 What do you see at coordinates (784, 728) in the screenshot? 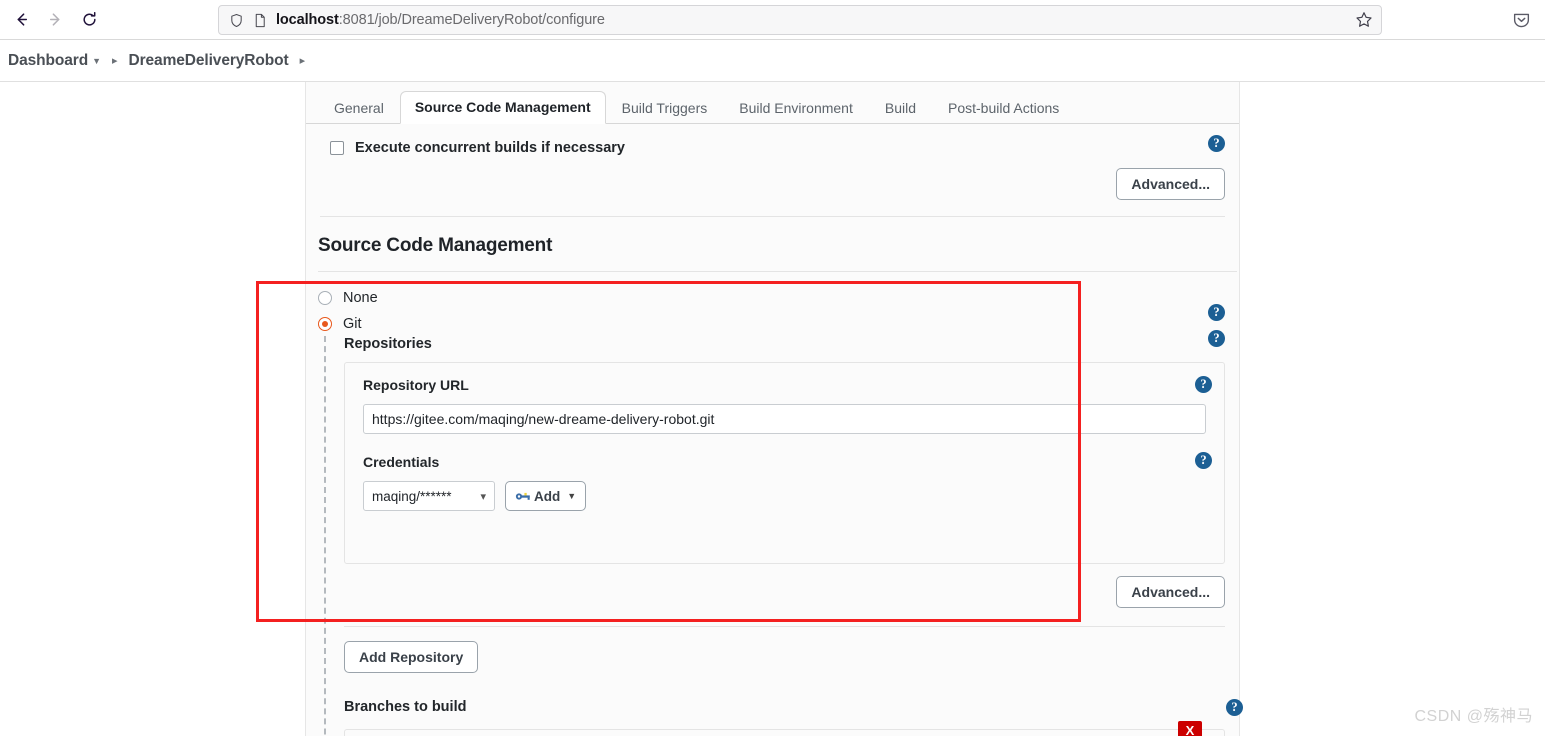
I see `branch-card: X ? Branch Specifier (blank for 'any')` at bounding box center [784, 728].